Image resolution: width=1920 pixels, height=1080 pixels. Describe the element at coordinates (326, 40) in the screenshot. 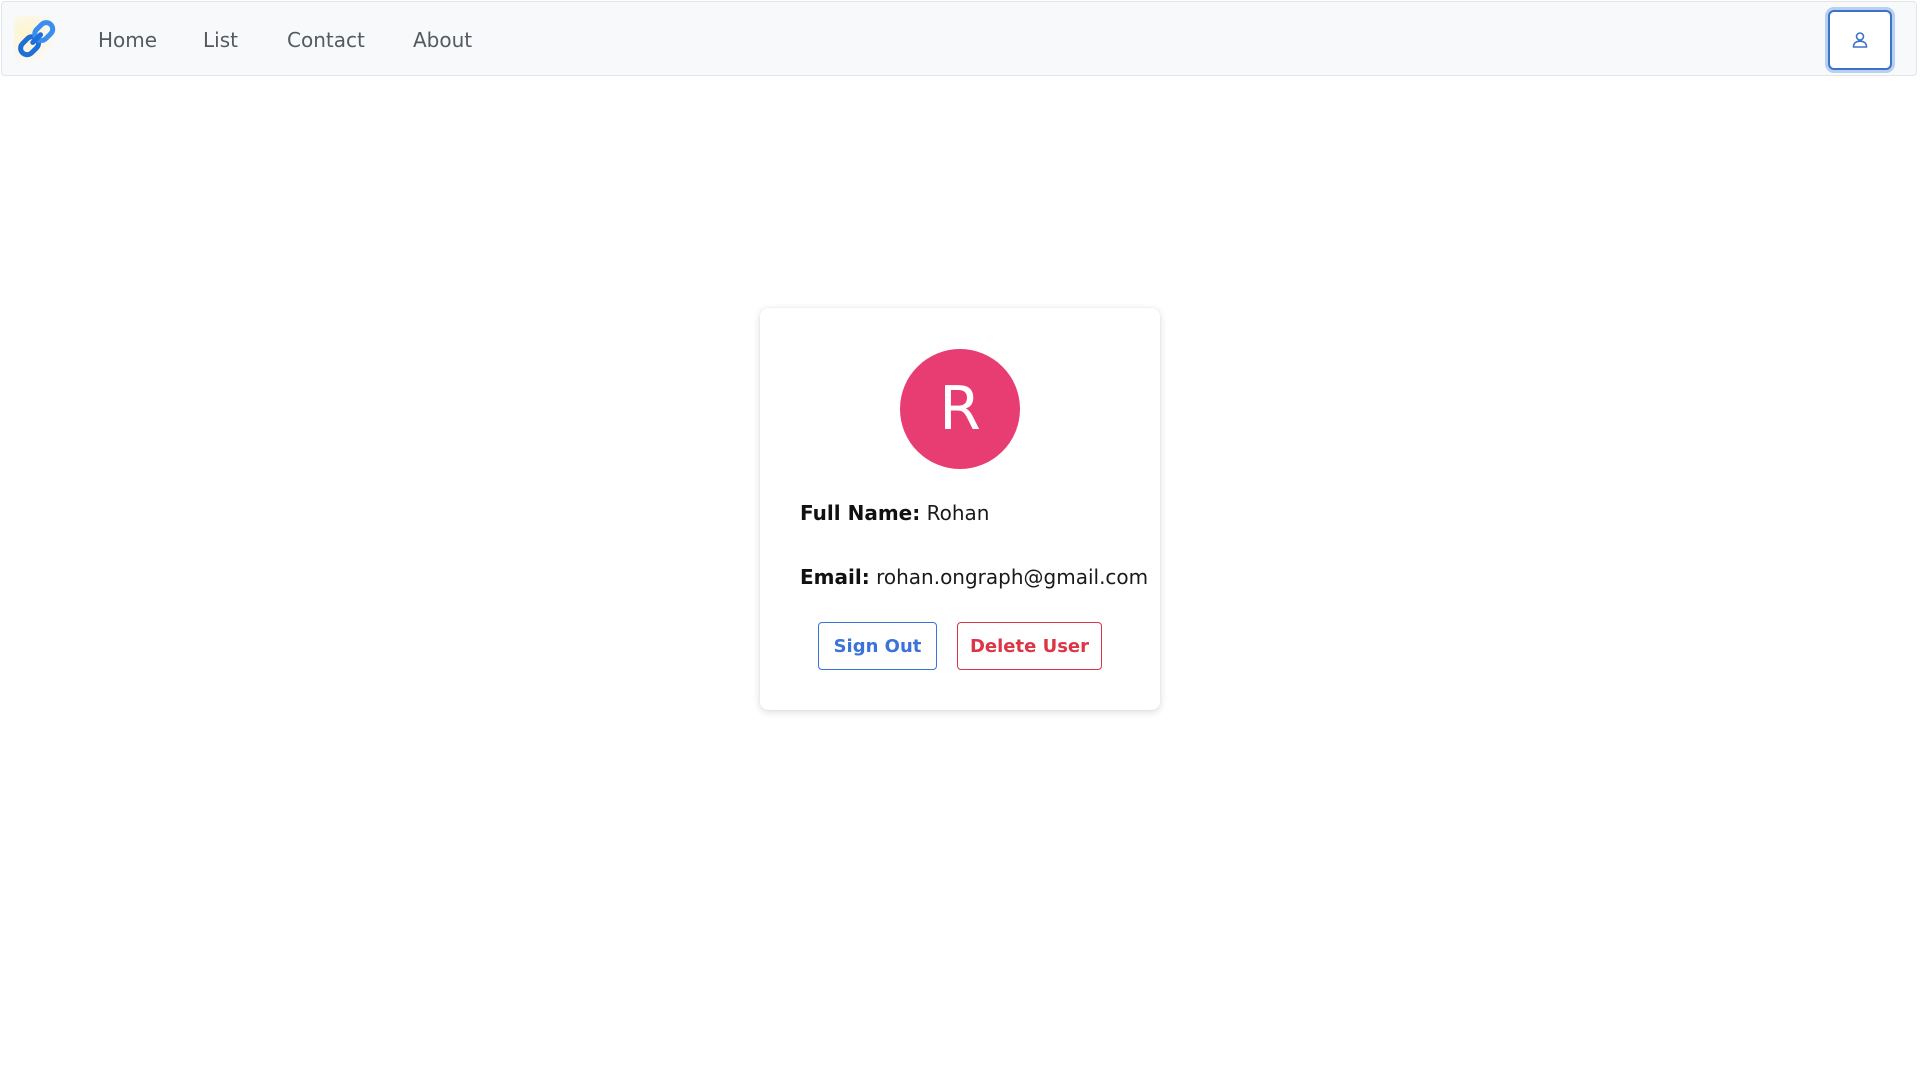

I see `nav-link-contact: Contact` at that location.